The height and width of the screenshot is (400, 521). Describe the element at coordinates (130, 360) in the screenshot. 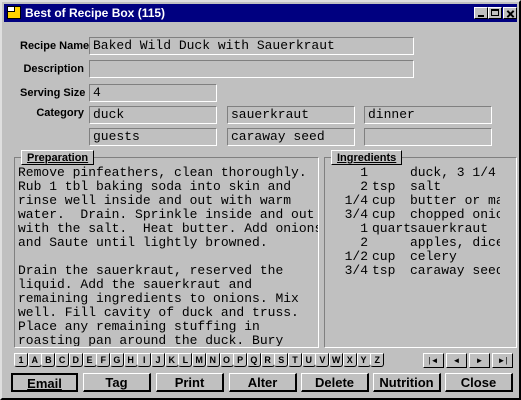

I see `index-tab-h: H` at that location.